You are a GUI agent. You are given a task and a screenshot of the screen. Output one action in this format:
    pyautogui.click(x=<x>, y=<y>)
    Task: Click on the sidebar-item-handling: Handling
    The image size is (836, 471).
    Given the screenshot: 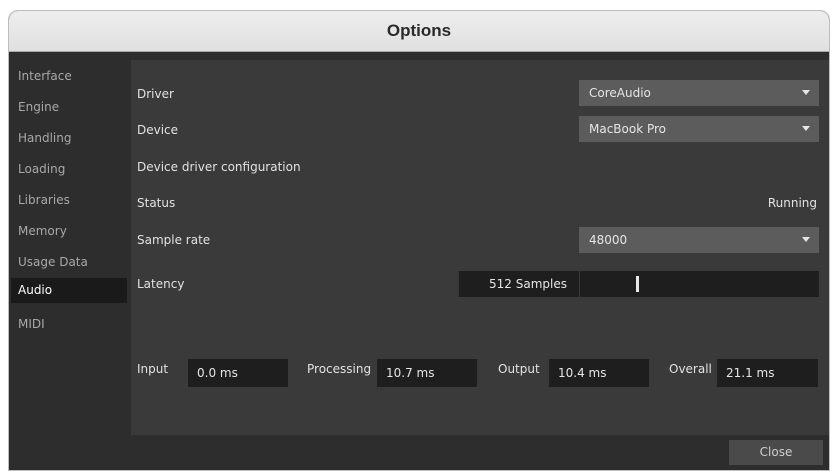 What is the action you would take?
    pyautogui.click(x=69, y=138)
    